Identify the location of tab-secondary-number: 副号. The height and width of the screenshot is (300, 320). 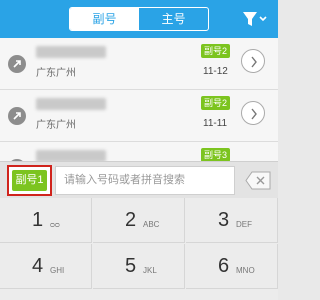
(104, 19).